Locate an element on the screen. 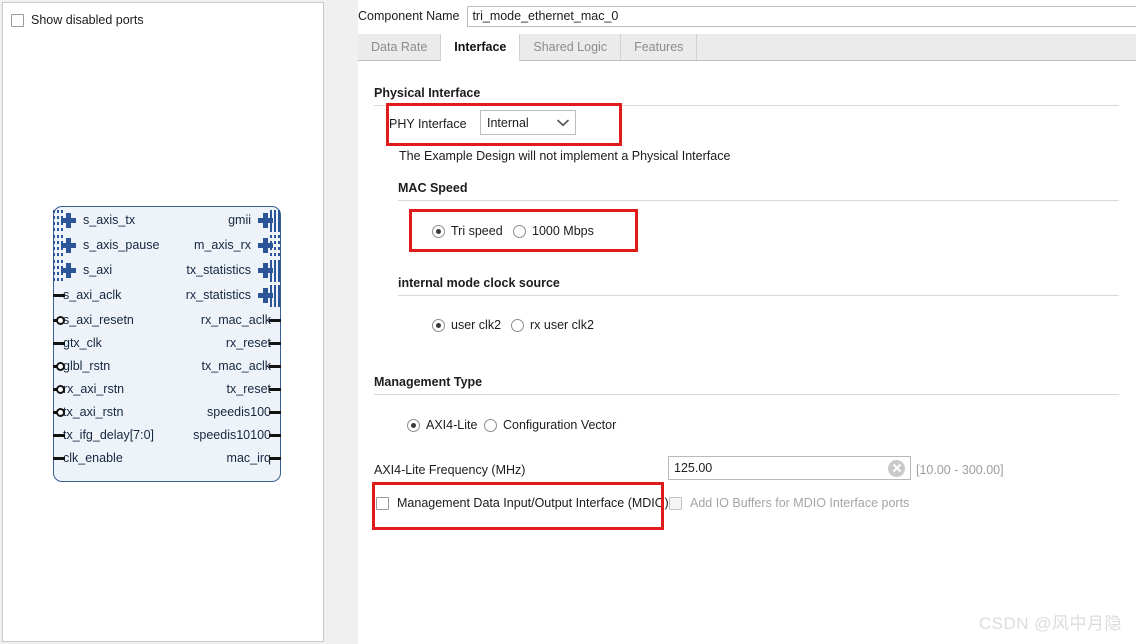 This screenshot has width=1136, height=644. radio-label: 1000 Mbps is located at coordinates (563, 231).